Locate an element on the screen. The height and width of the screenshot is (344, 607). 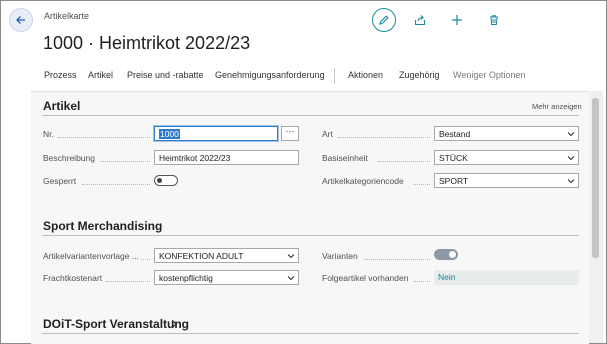
frachtkostenart-value: kostenpflichtig is located at coordinates (186, 278).